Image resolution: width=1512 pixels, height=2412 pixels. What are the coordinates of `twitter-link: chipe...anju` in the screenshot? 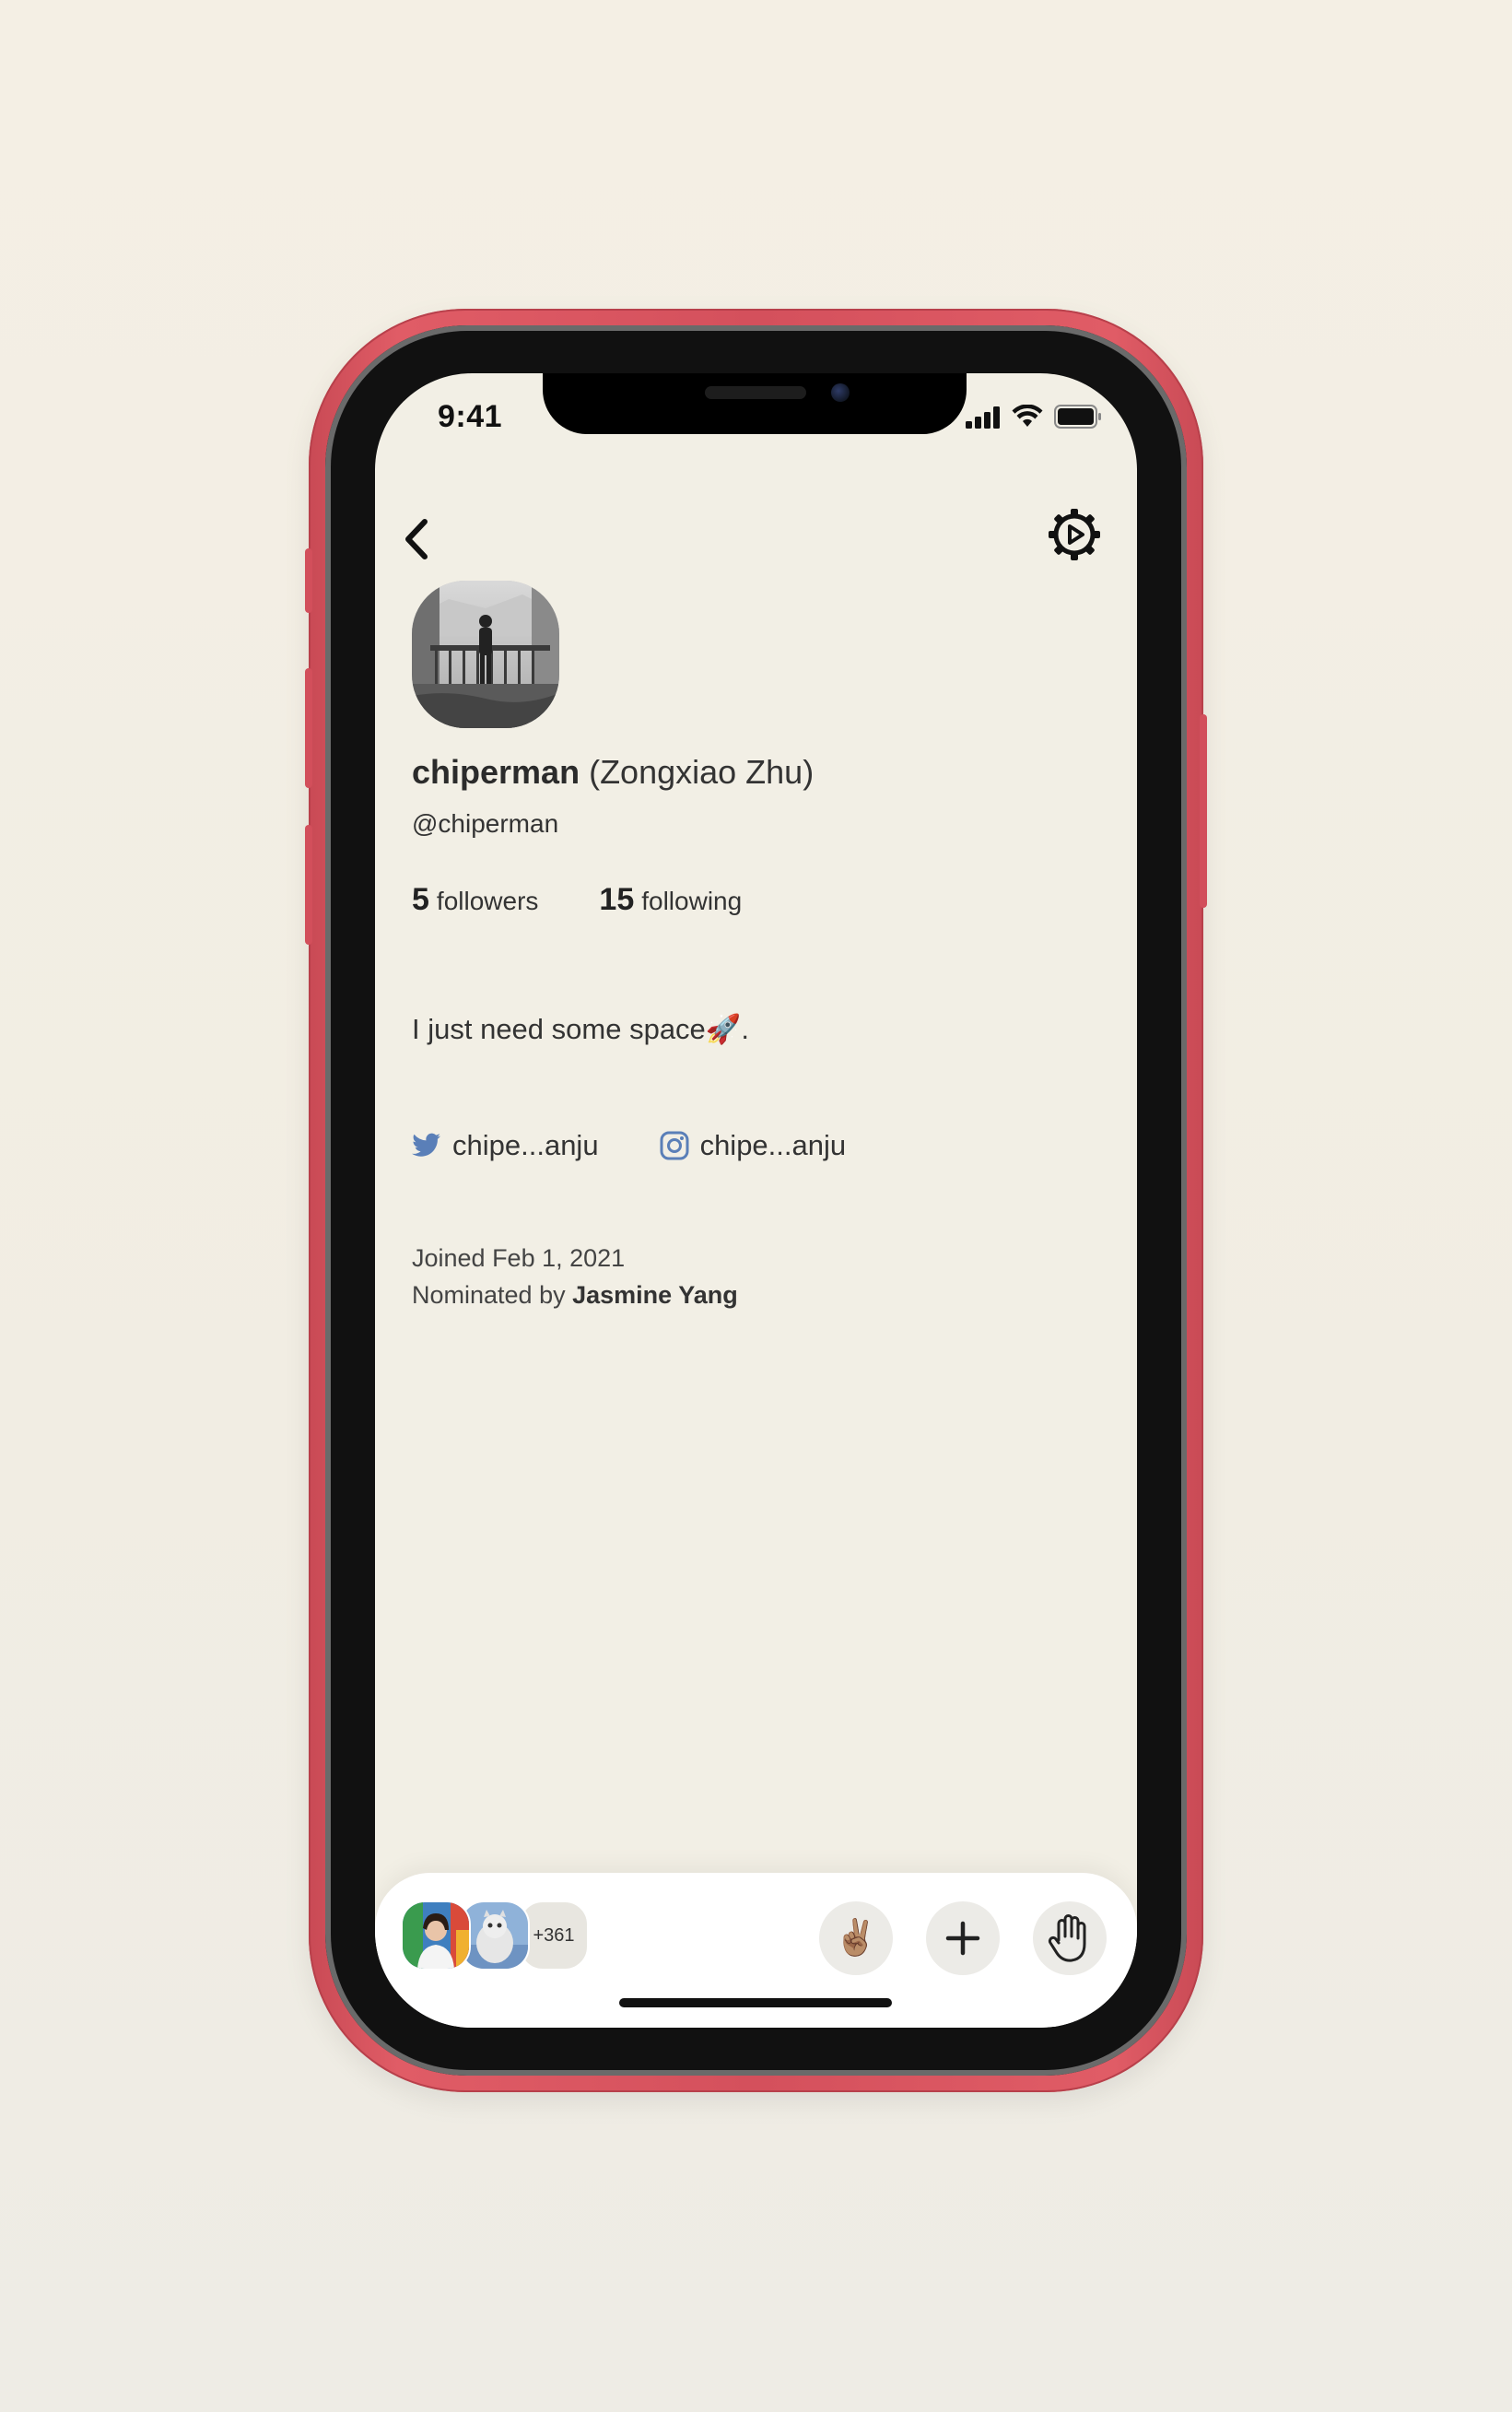 It's located at (505, 1145).